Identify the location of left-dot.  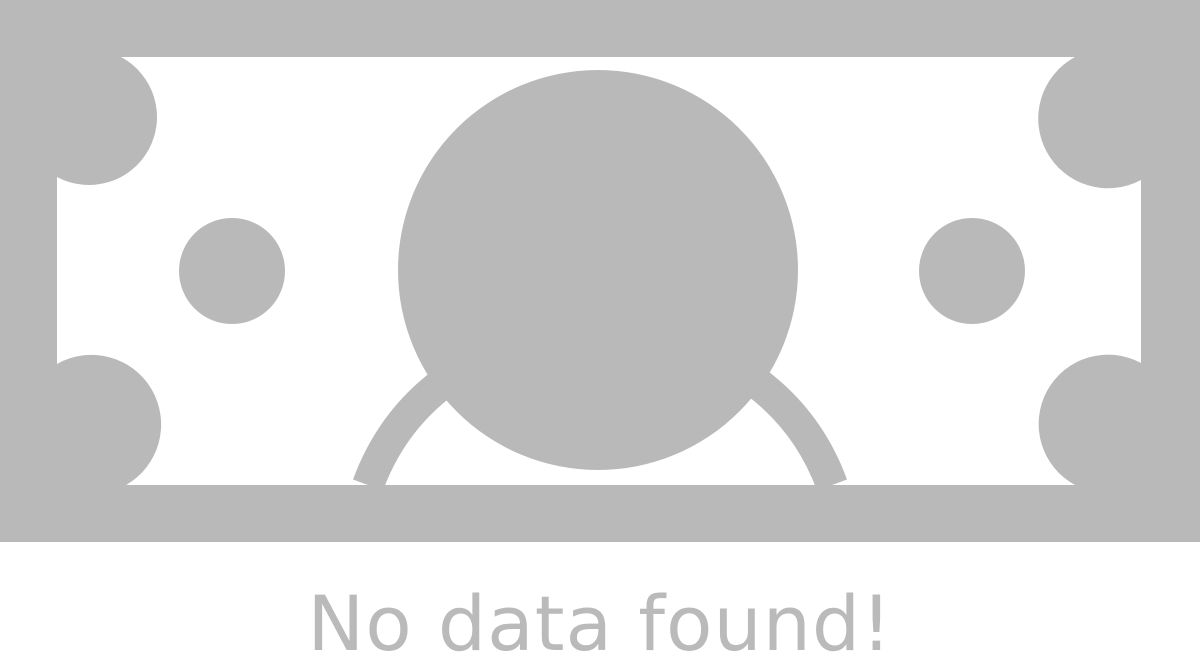
(232, 271).